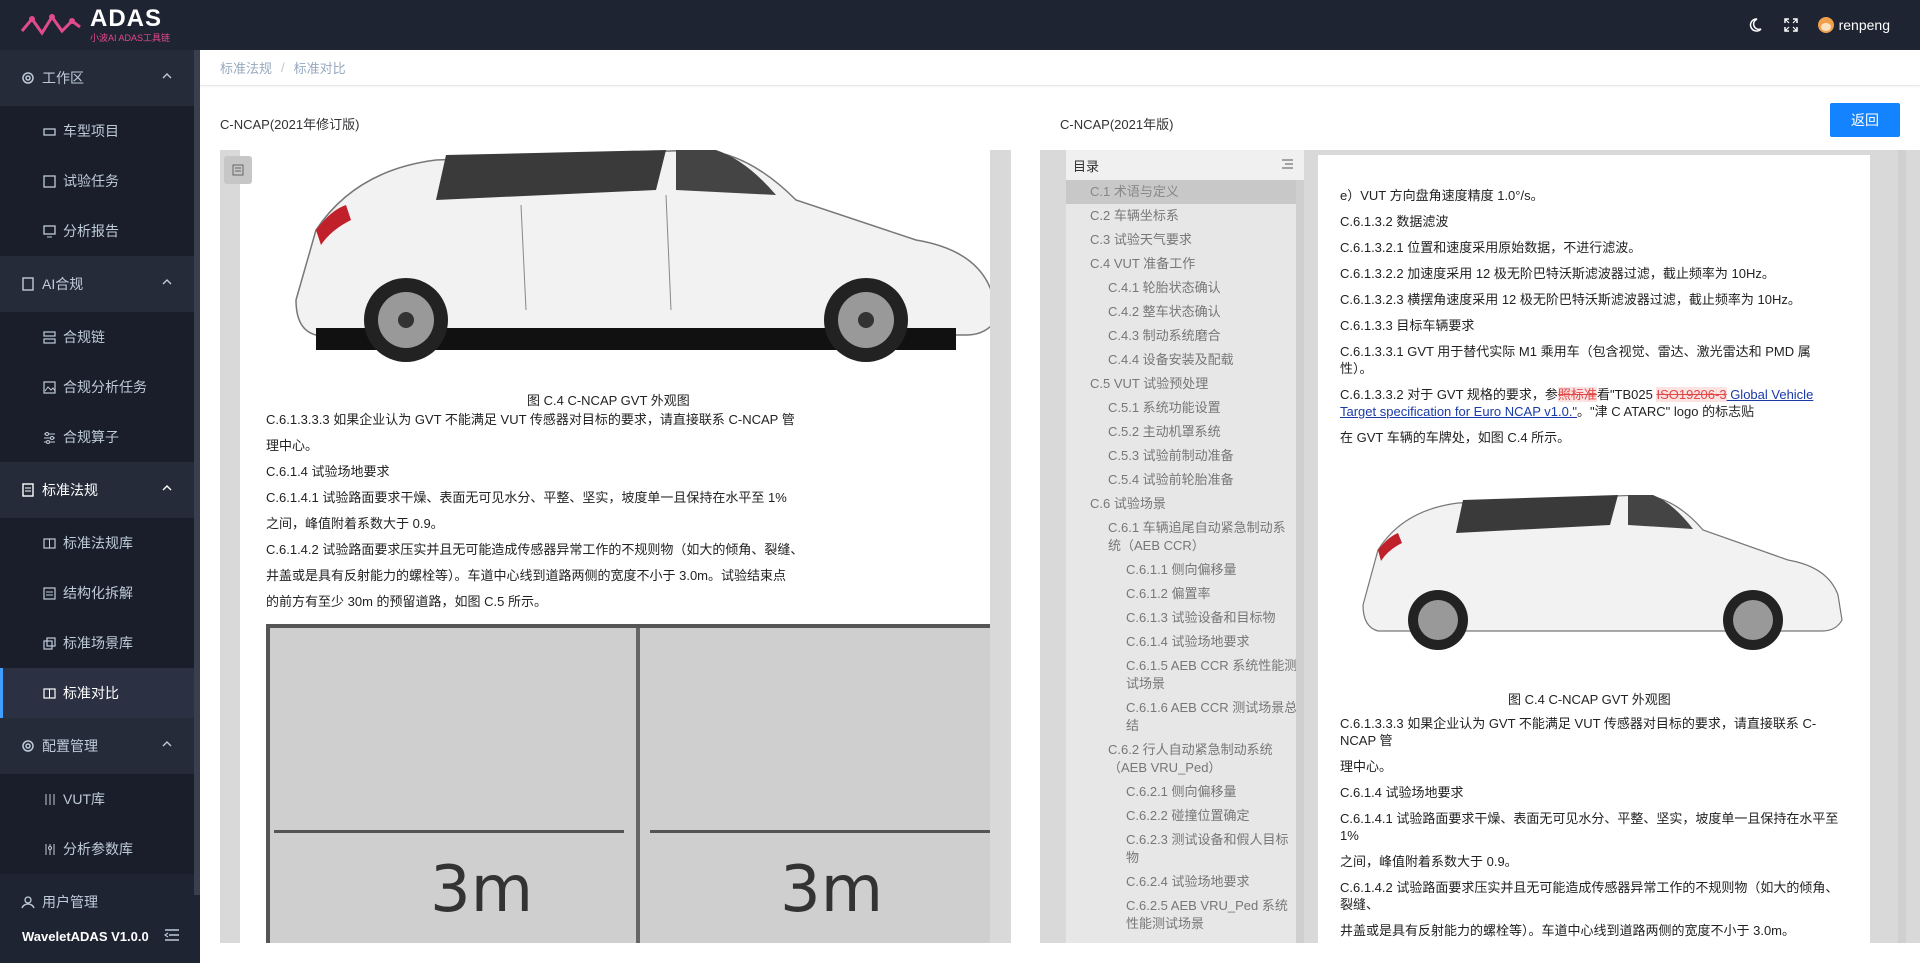 Image resolution: width=1920 pixels, height=963 pixels. I want to click on sidebar-item-vehicle-project: 车型项目, so click(100, 131).